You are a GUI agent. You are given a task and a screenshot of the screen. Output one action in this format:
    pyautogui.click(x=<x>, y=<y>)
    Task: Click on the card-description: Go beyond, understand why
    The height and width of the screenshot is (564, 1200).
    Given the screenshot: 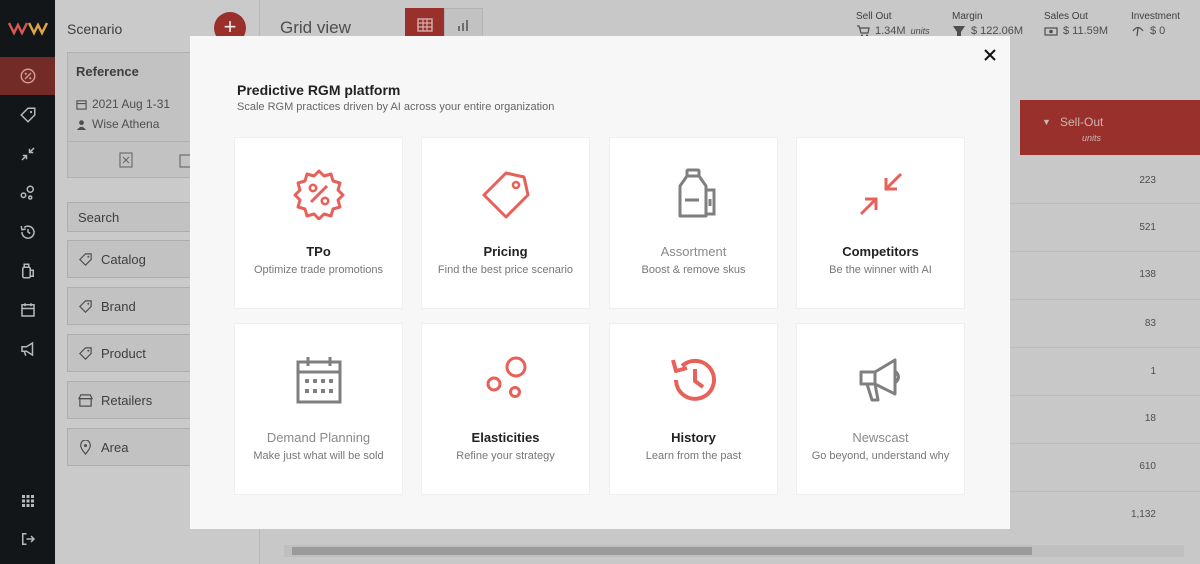 What is the action you would take?
    pyautogui.click(x=880, y=456)
    